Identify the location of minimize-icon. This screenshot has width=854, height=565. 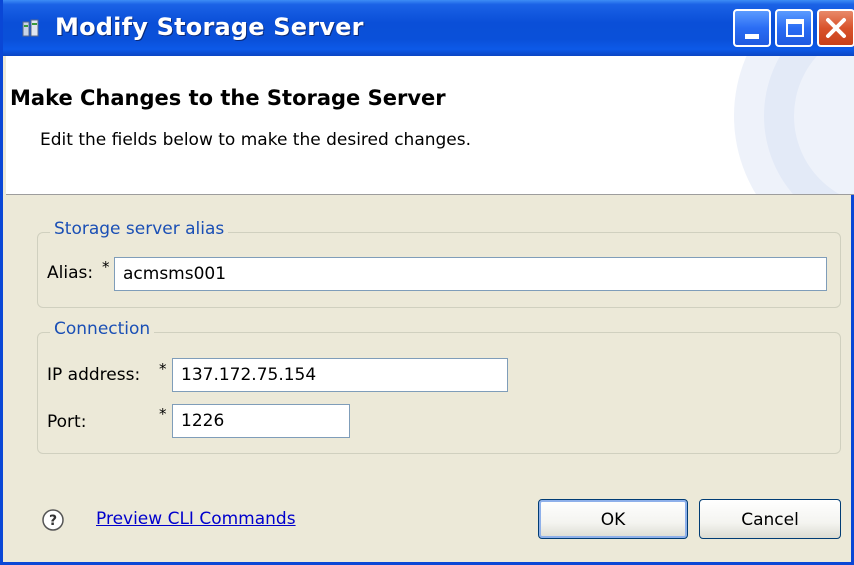
(752, 36).